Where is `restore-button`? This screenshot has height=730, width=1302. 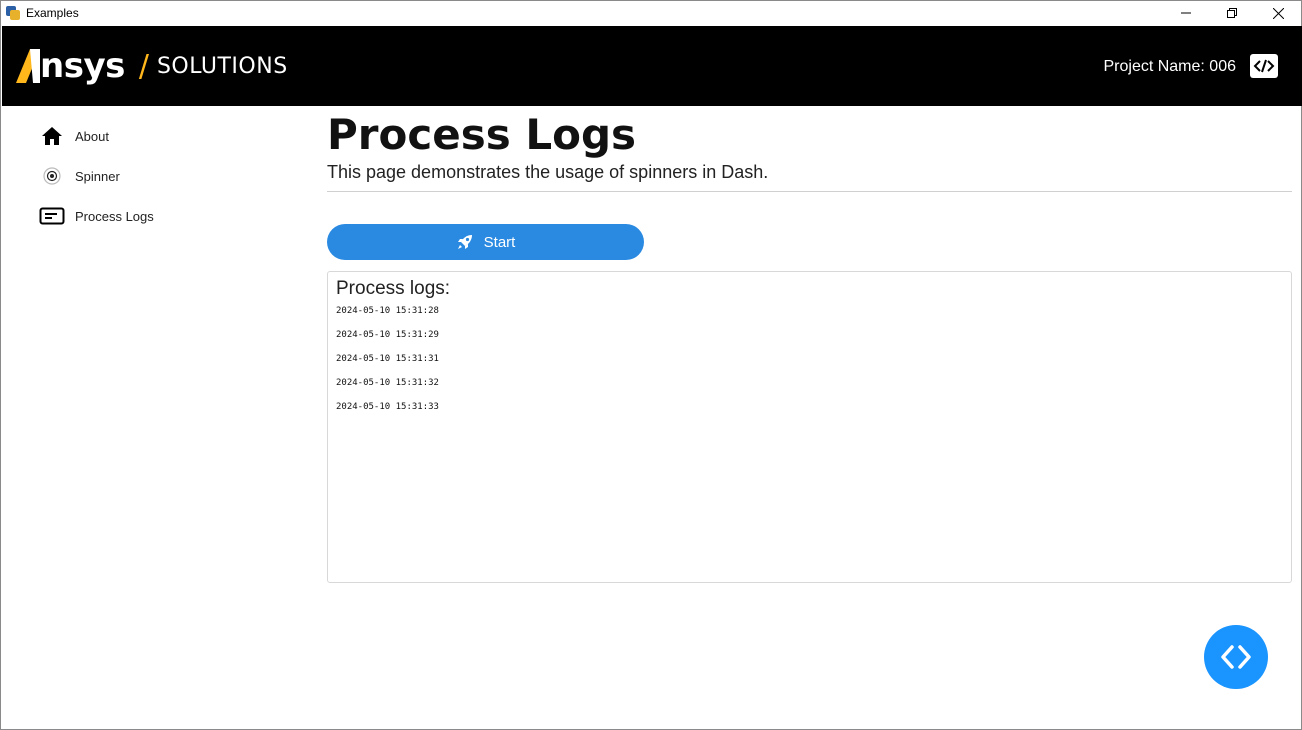 restore-button is located at coordinates (1232, 13).